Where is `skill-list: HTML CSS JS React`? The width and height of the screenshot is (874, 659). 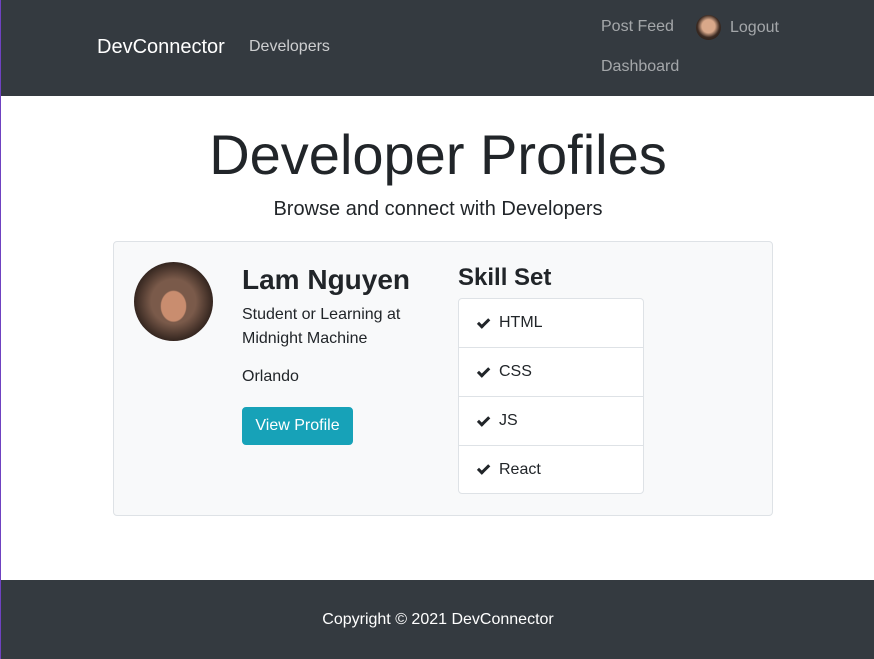 skill-list: HTML CSS JS React is located at coordinates (551, 396).